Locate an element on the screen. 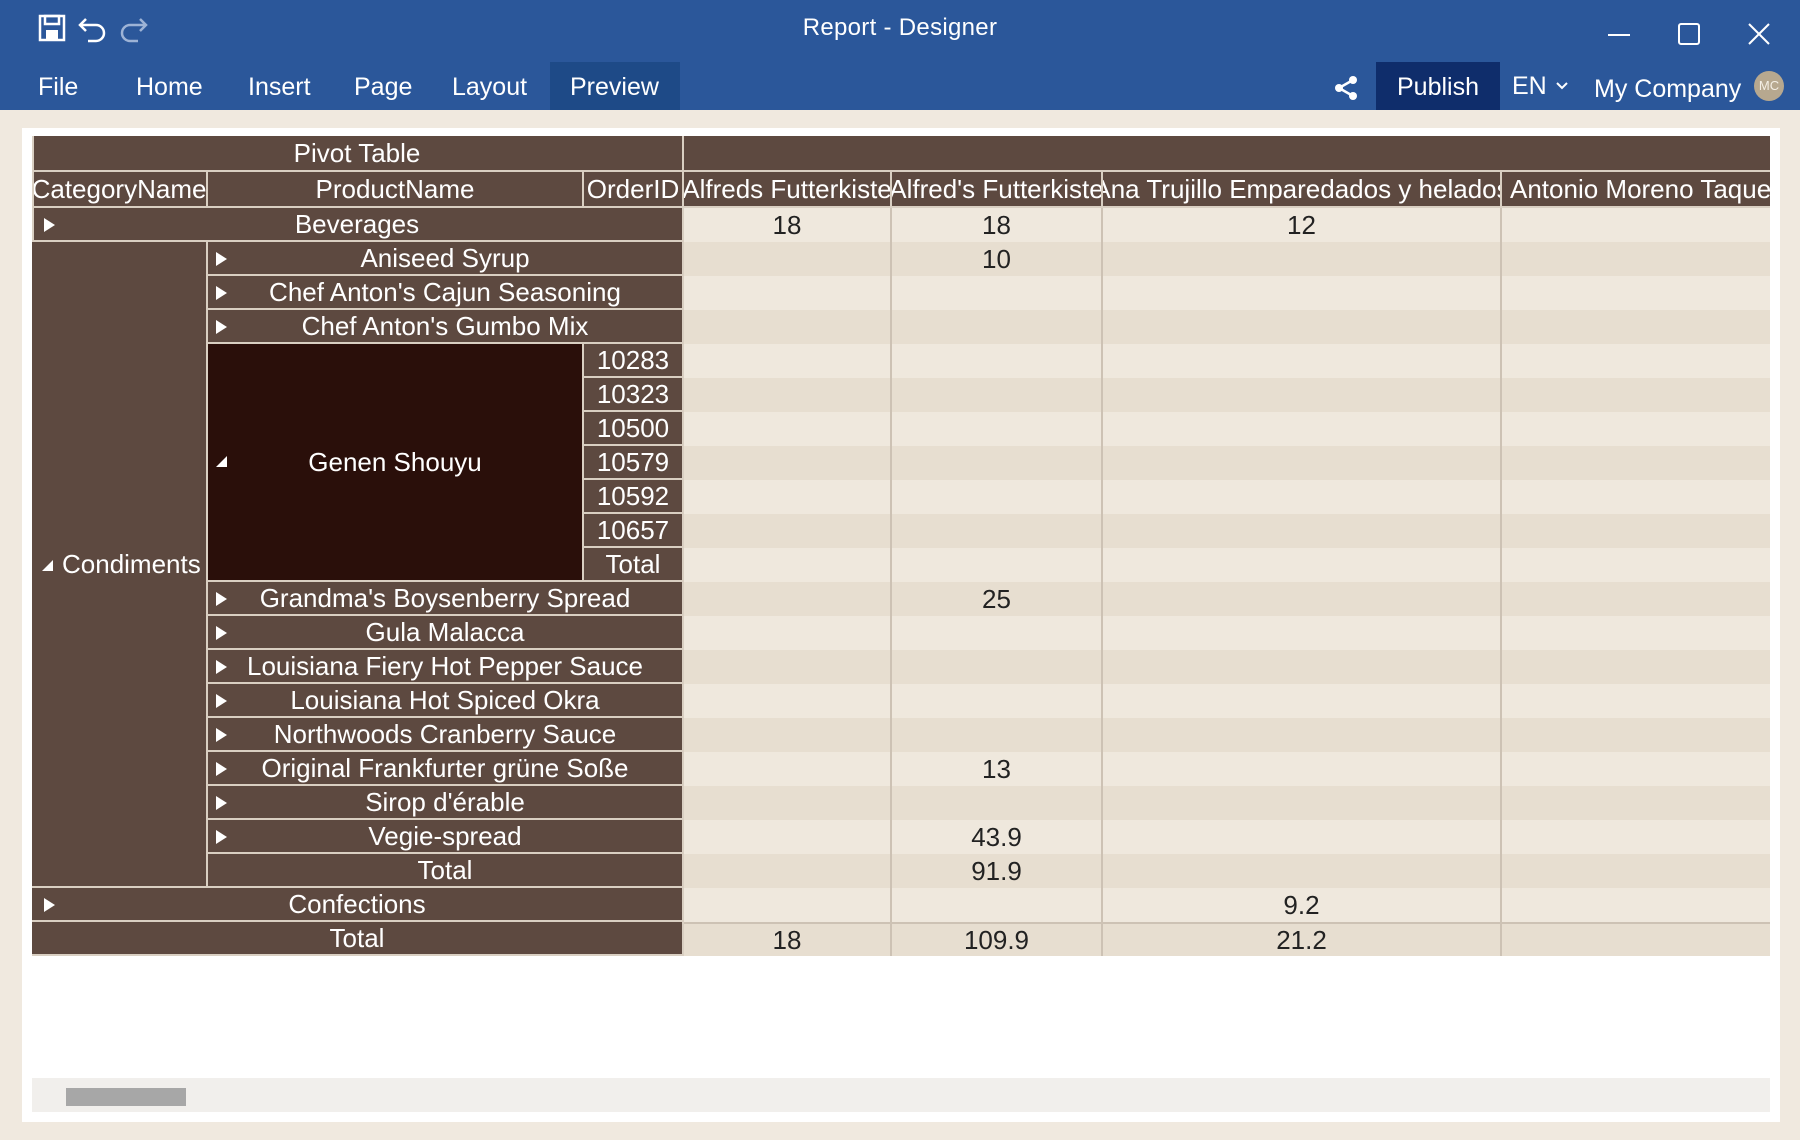  product-row: Chef Anton's Gumbo Mix is located at coordinates (446, 327).